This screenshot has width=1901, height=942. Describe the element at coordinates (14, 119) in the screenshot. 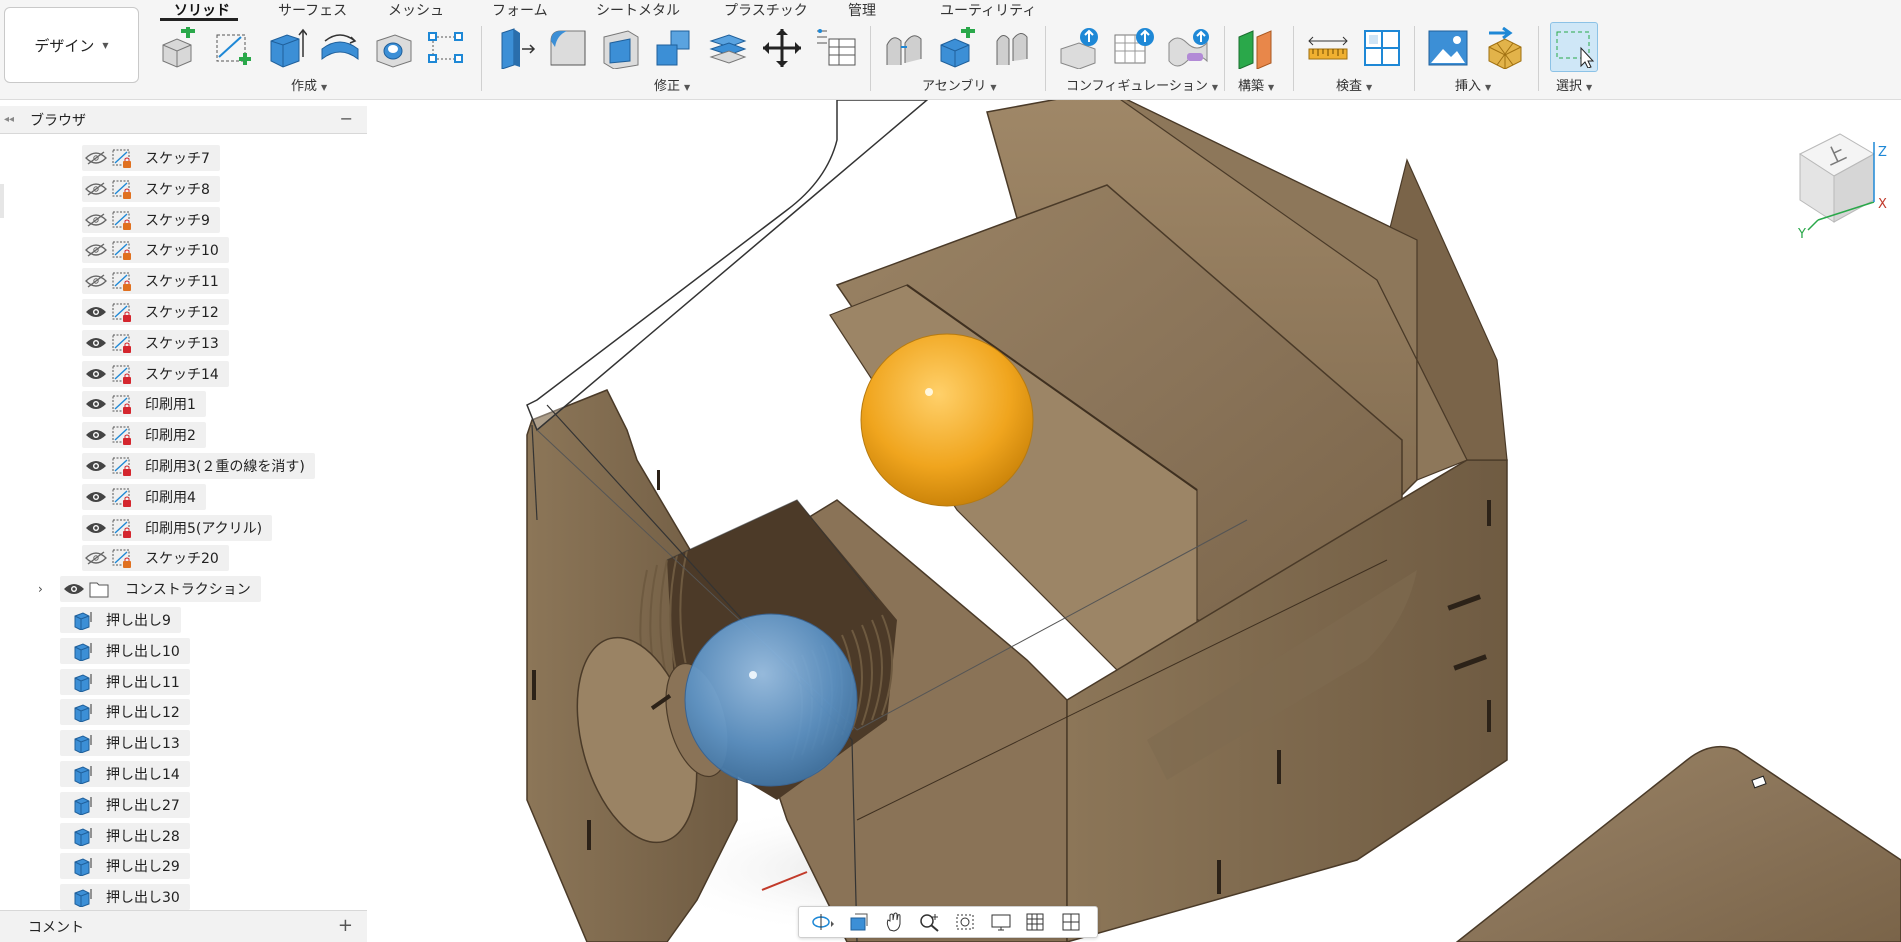

I see `collapse-panel-icon: ◂◂` at that location.